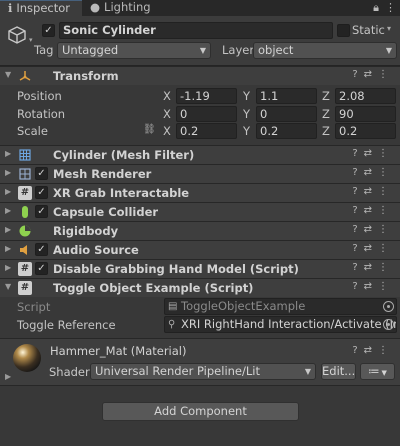  I want to click on component-name: Rigidbody, so click(86, 231).